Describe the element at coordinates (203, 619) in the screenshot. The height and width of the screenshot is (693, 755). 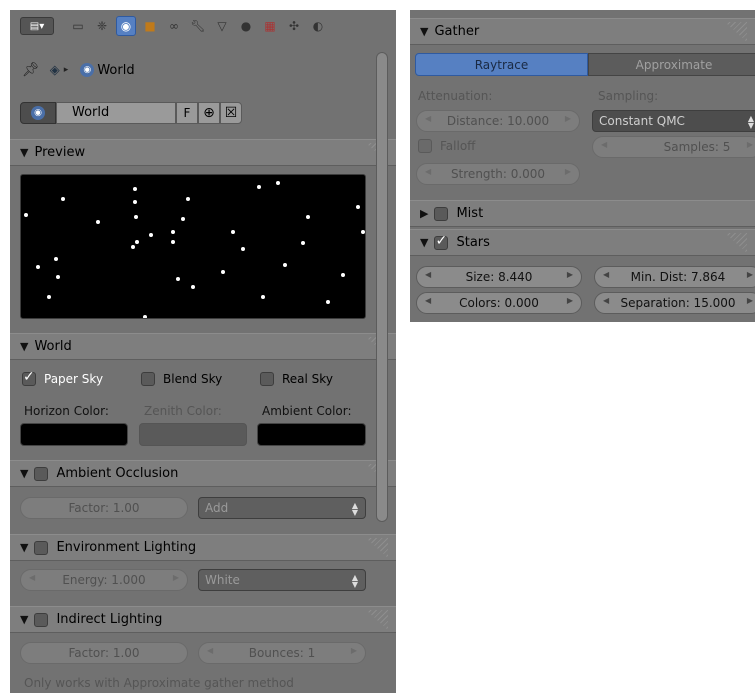
I see `indirect-lighting-panel-header: ▼ Indirect Lighting` at that location.